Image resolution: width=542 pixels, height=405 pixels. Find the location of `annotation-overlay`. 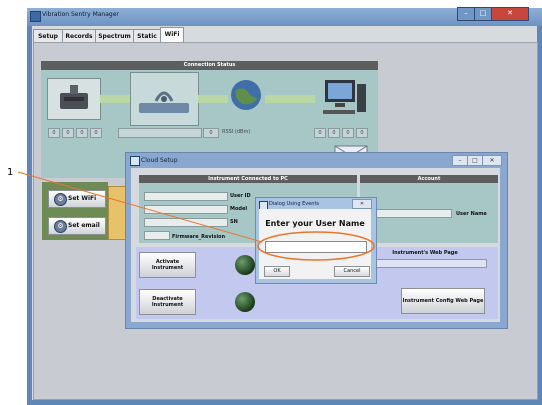

annotation-overlay is located at coordinates (196, 216).